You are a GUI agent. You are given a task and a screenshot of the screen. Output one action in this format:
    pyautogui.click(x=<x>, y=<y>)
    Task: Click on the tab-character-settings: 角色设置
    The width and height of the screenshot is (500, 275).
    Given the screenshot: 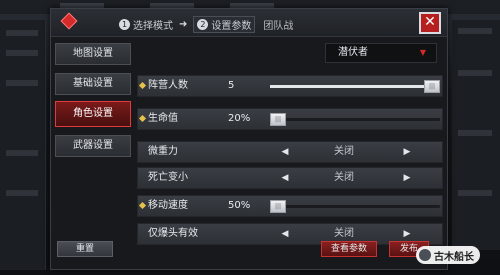 What is the action you would take?
    pyautogui.click(x=93, y=114)
    